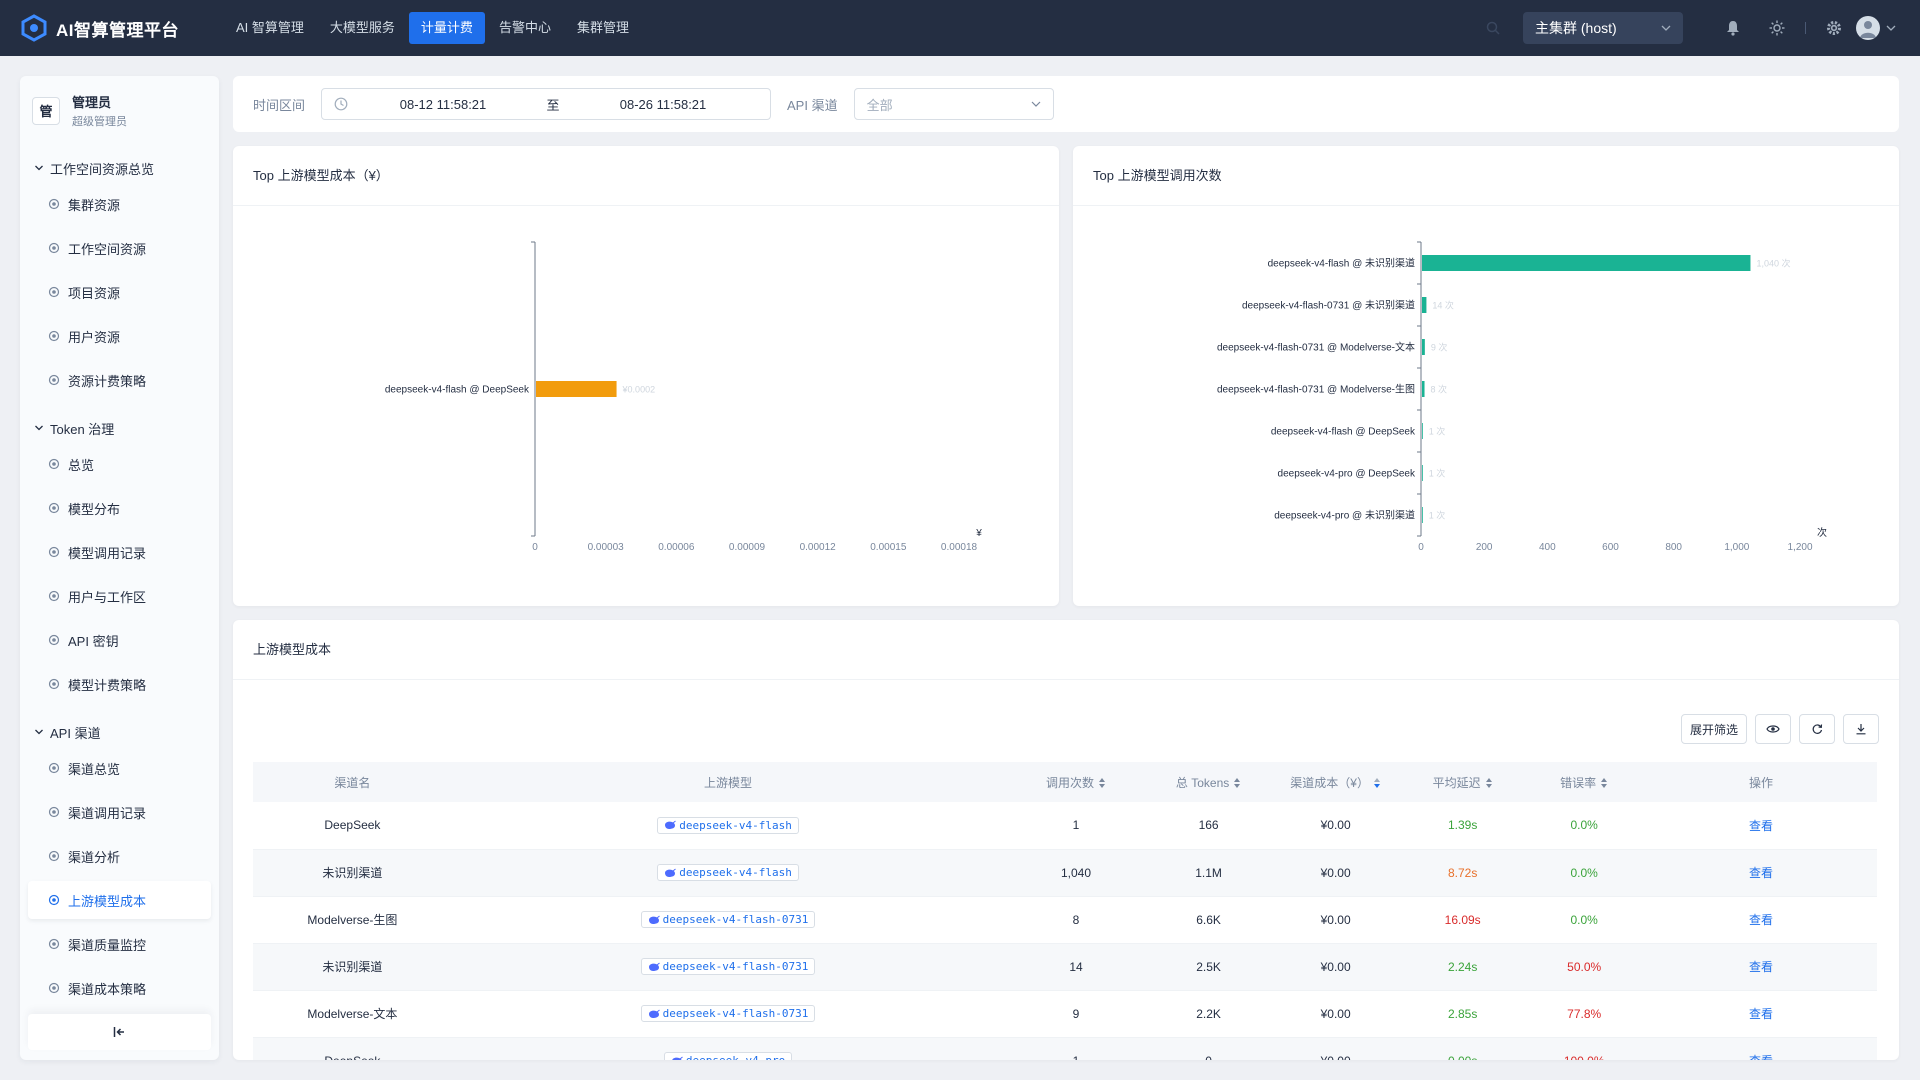 The image size is (1920, 1080). I want to click on tokens-cell: 6.6K, so click(1208, 920).